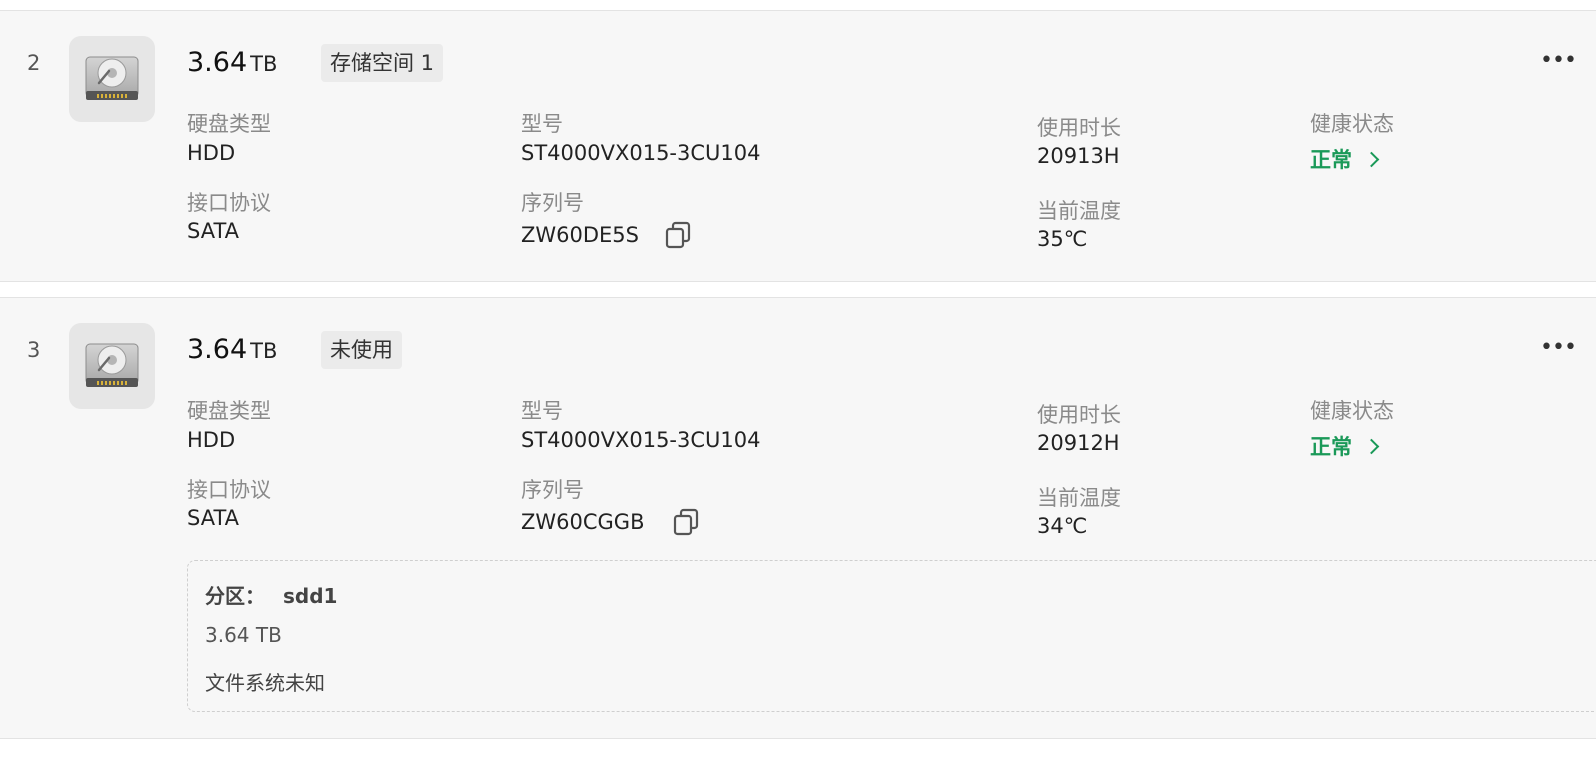  What do you see at coordinates (271, 594) in the screenshot?
I see `partition-title: 分区： sdd1` at bounding box center [271, 594].